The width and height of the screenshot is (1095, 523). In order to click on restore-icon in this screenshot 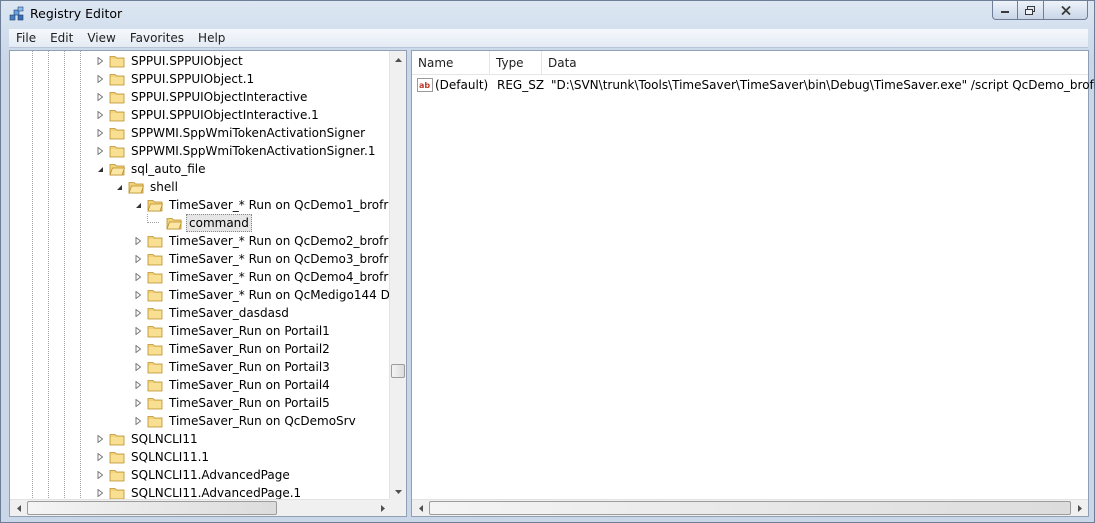, I will do `click(1030, 10)`.